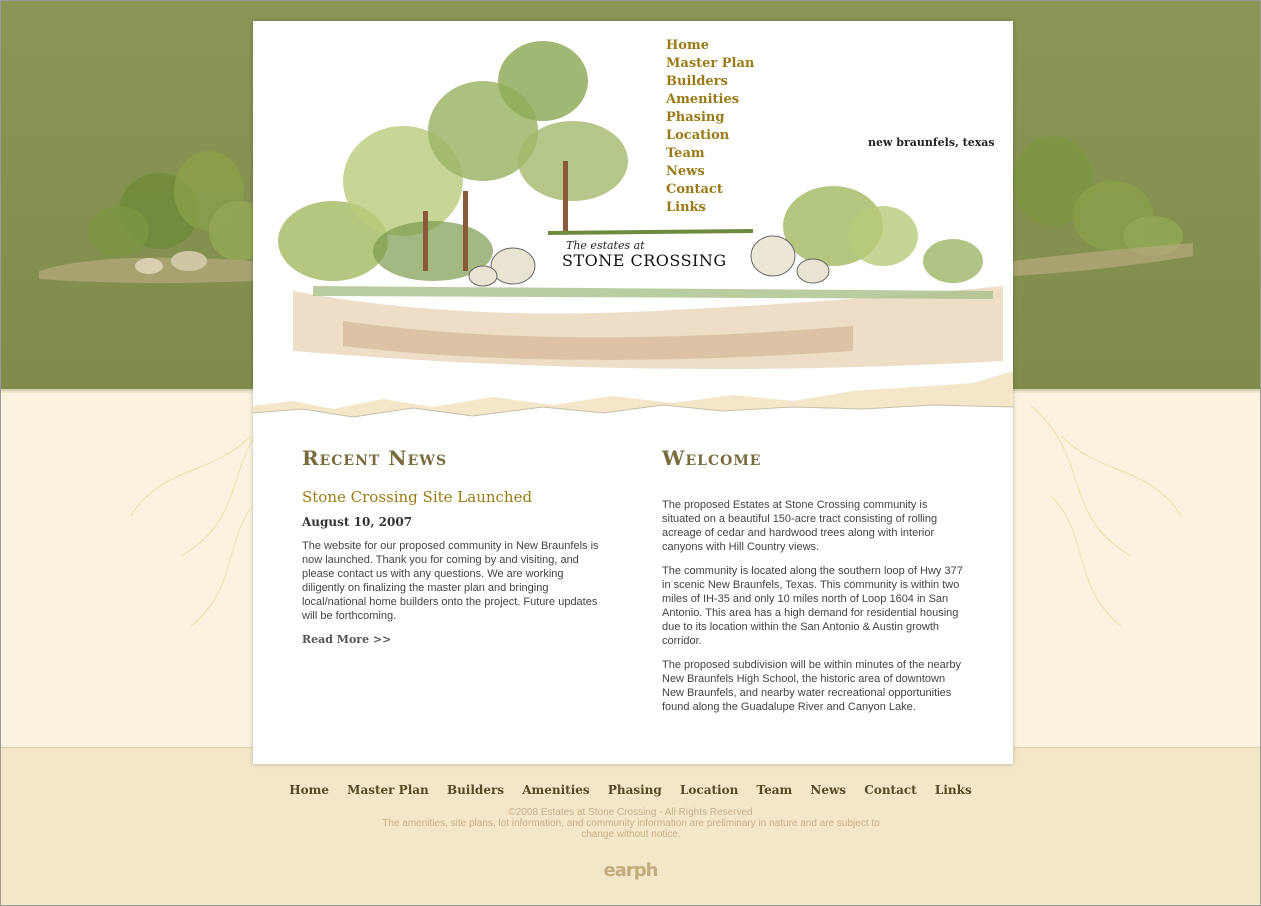 Image resolution: width=1261 pixels, height=906 pixels. Describe the element at coordinates (1106, 516) in the screenshot. I see `right-leaf-pattern` at that location.